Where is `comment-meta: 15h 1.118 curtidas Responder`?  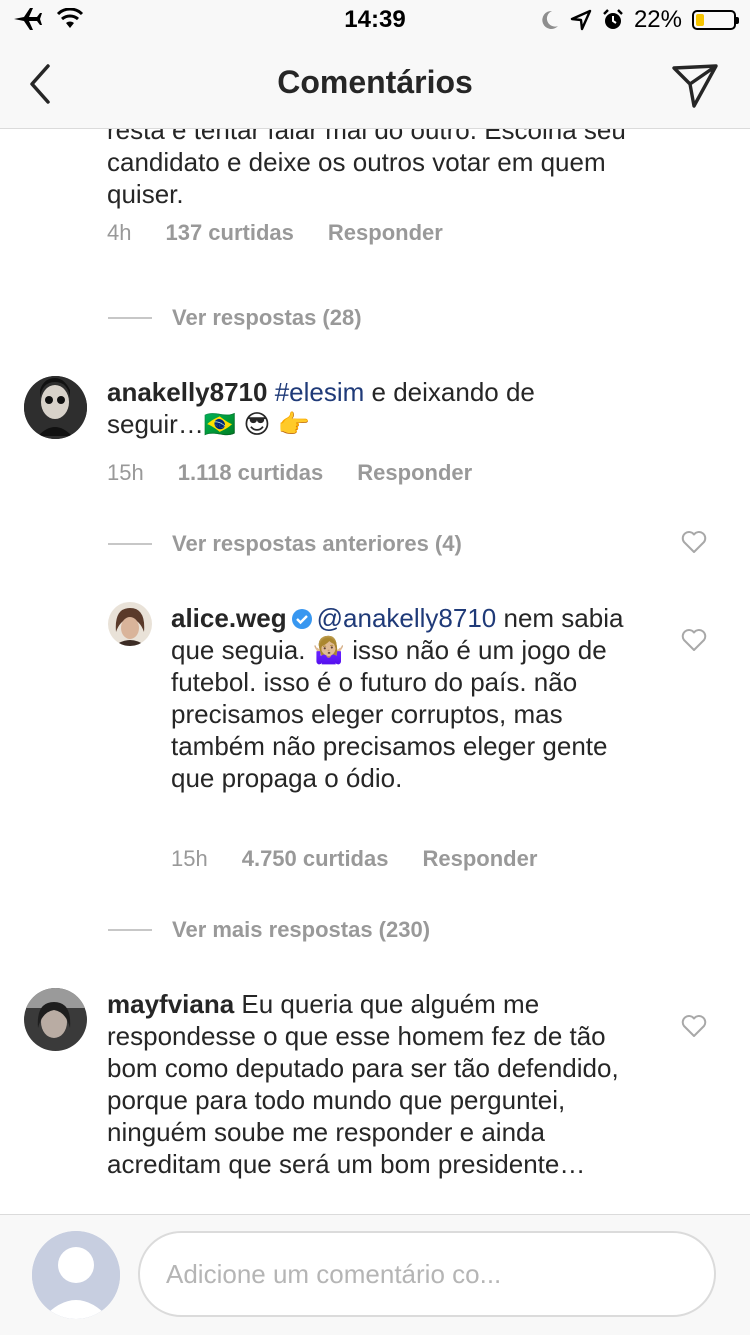 comment-meta: 15h 1.118 curtidas Responder is located at coordinates (289, 473).